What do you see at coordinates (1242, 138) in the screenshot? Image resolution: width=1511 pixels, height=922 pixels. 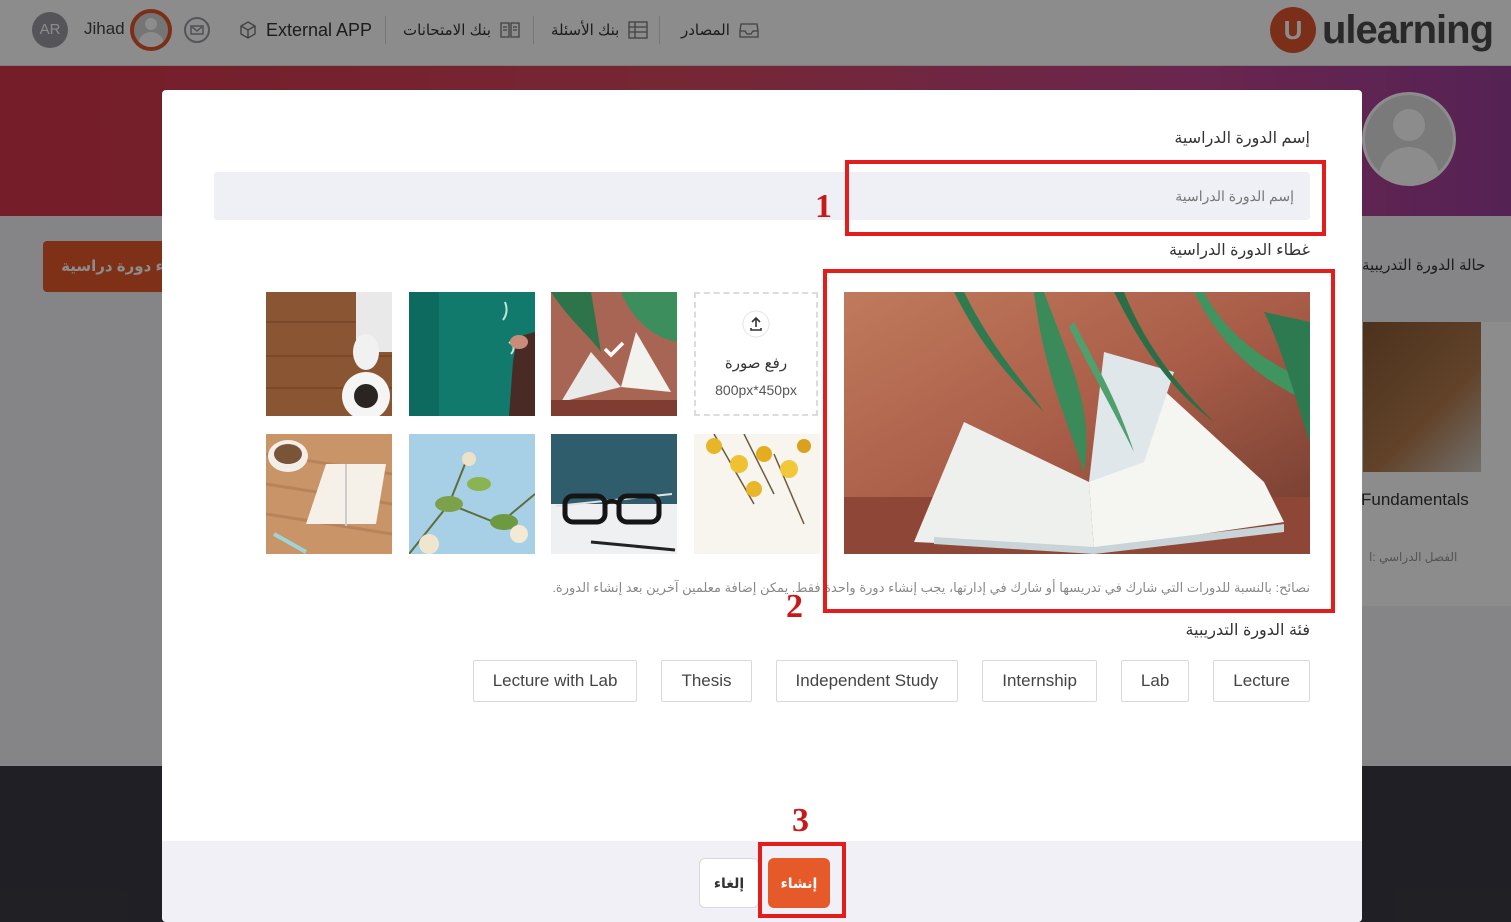 I see `course-name-label: إسم الدورة الدراسية` at bounding box center [1242, 138].